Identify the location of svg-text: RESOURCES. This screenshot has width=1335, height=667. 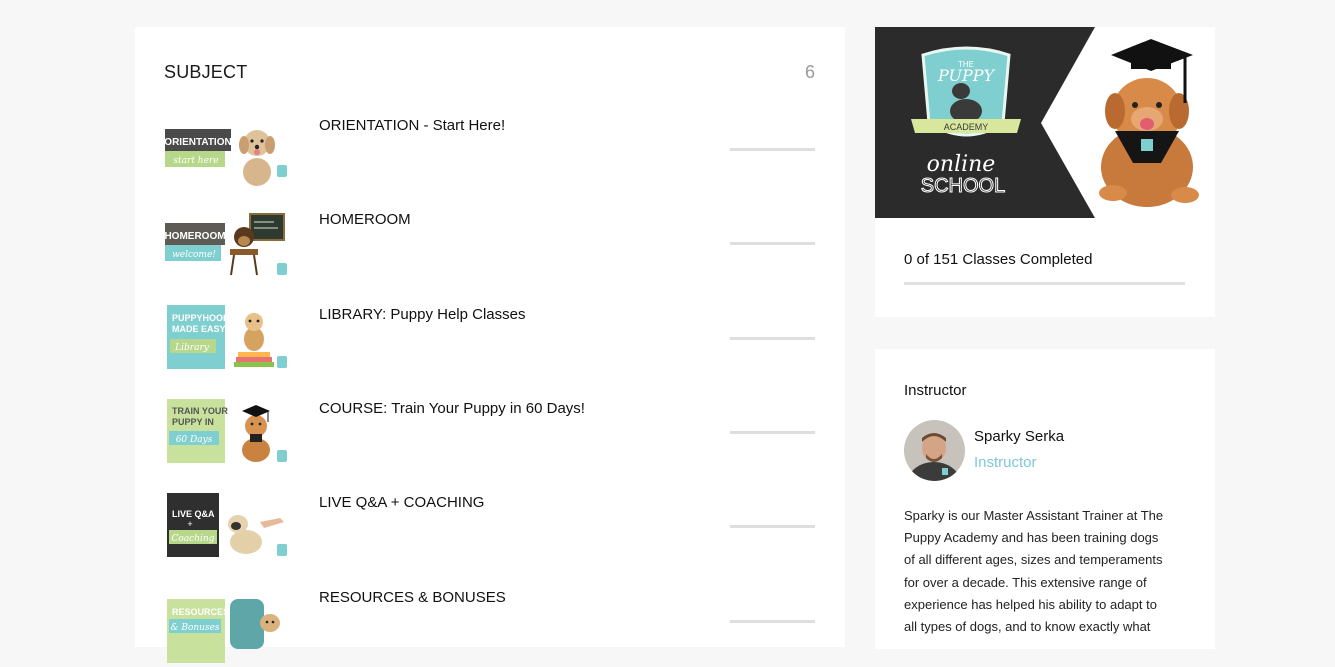
(200, 612).